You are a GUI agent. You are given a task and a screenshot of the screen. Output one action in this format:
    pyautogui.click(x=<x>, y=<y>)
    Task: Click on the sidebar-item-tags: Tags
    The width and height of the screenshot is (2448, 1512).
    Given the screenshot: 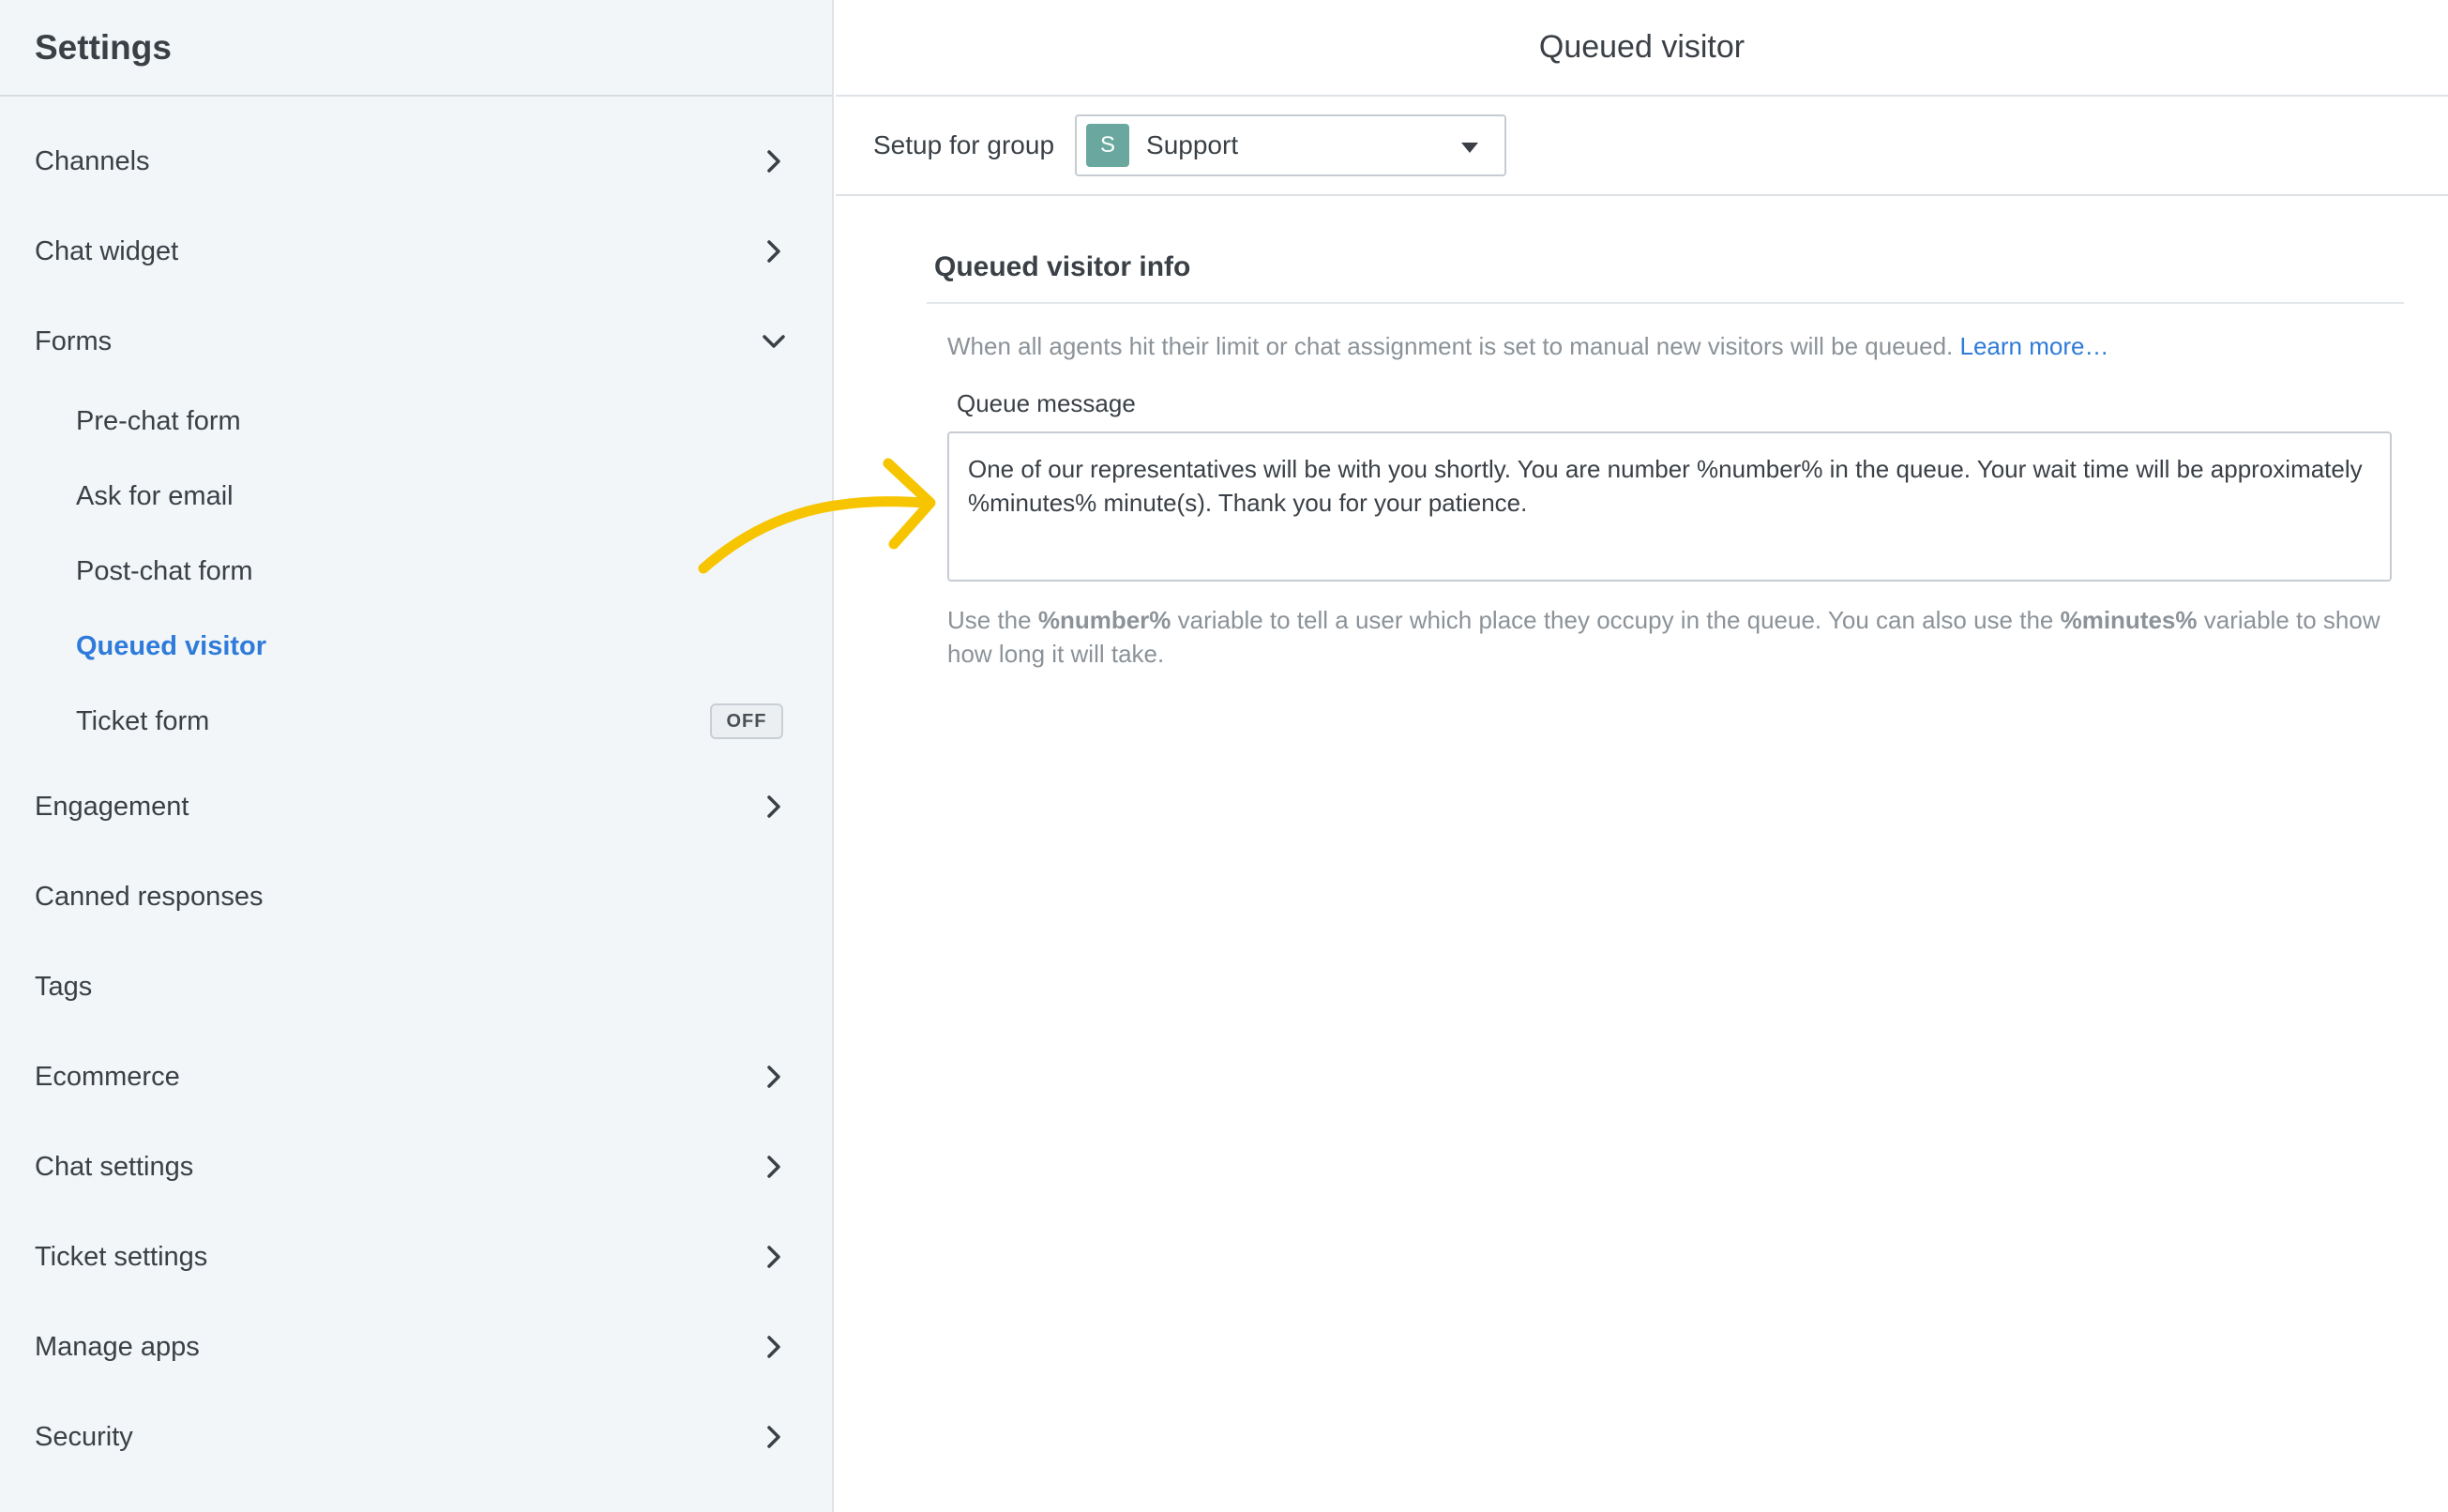 What is the action you would take?
    pyautogui.click(x=417, y=986)
    